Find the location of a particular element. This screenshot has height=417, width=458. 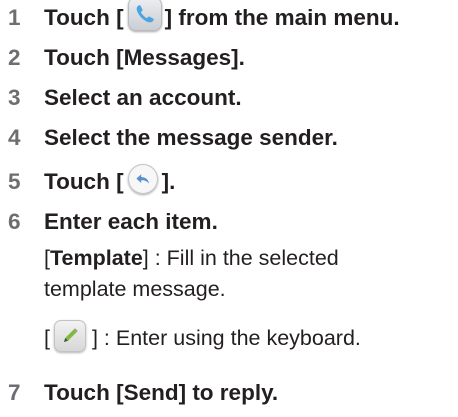

step-text: Touch [Send] to reply. is located at coordinates (161, 392).